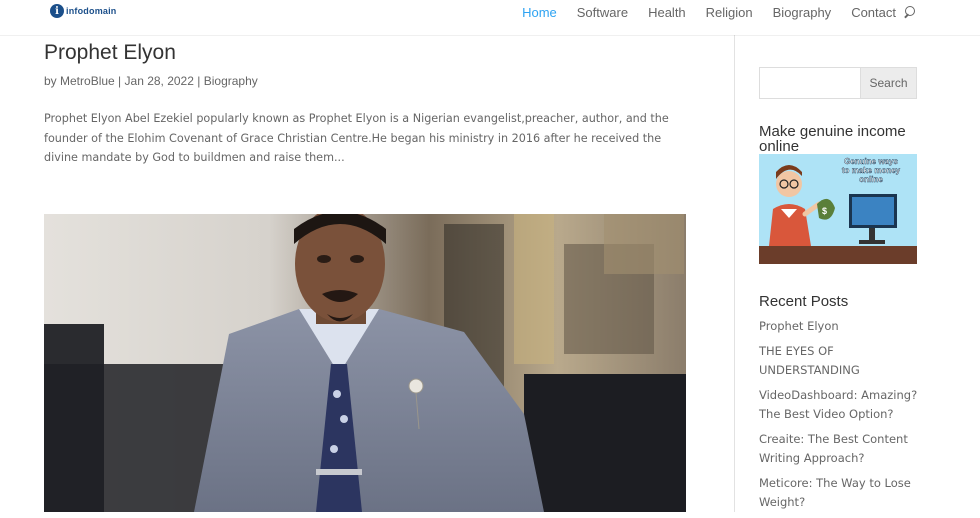  Describe the element at coordinates (802, 13) in the screenshot. I see `nav-item-biography: Biography` at that location.